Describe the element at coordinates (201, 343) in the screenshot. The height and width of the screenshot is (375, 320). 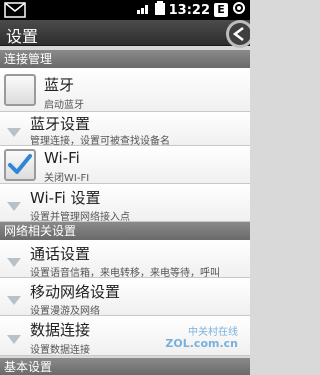
I see `watermark-line2: ZOL.com.cn` at that location.